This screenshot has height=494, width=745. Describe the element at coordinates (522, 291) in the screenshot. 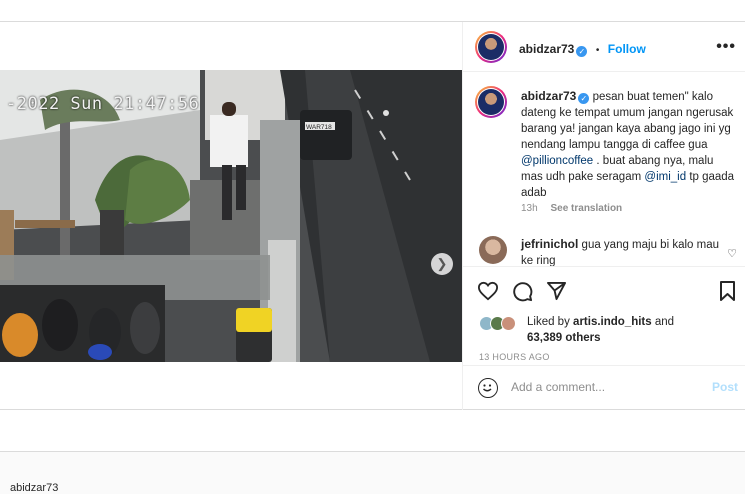

I see `comment-bubble-icon` at that location.